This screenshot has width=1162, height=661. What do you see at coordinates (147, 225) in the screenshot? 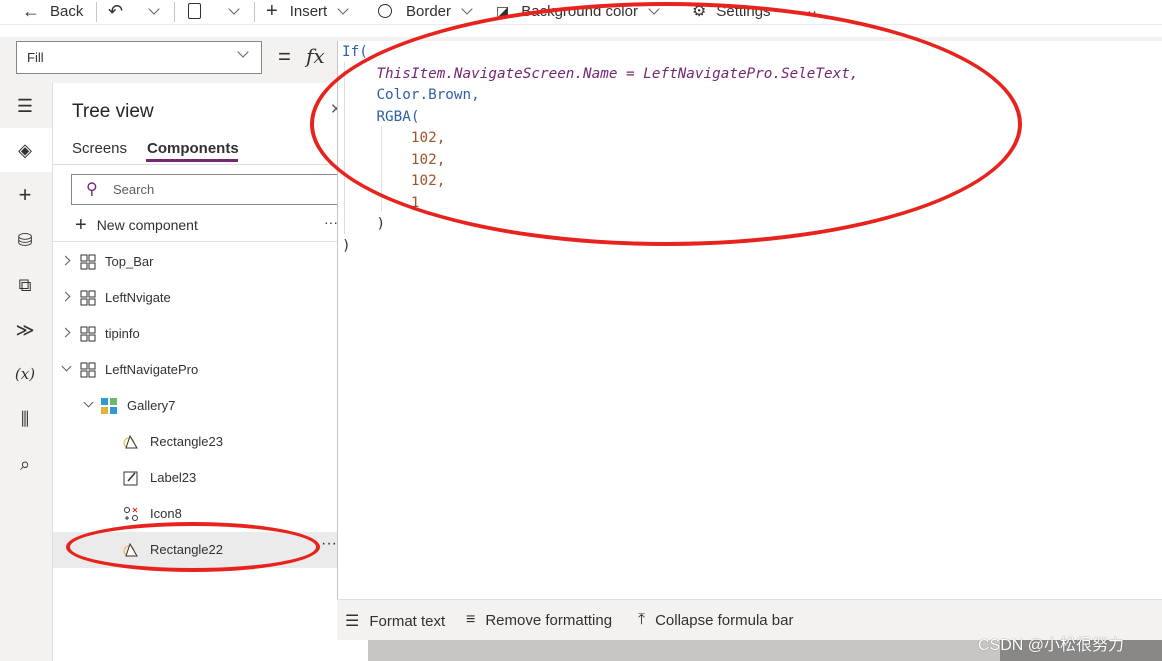
I see `new-component-label: New component` at bounding box center [147, 225].